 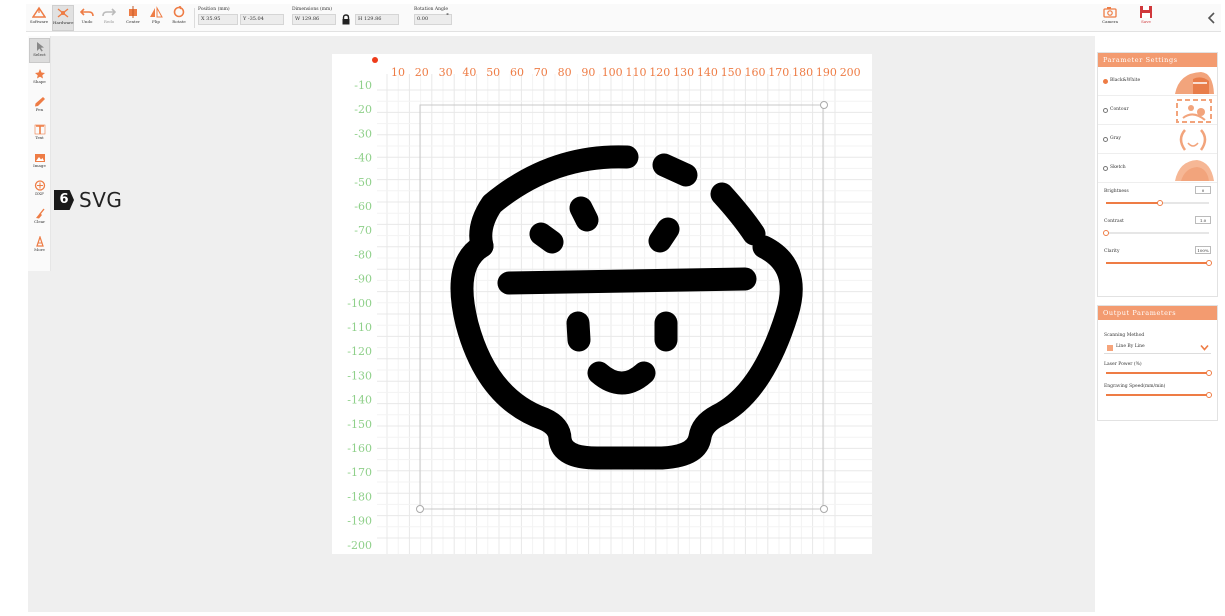 What do you see at coordinates (755, 72) in the screenshot?
I see `x-tick-label: 160` at bounding box center [755, 72].